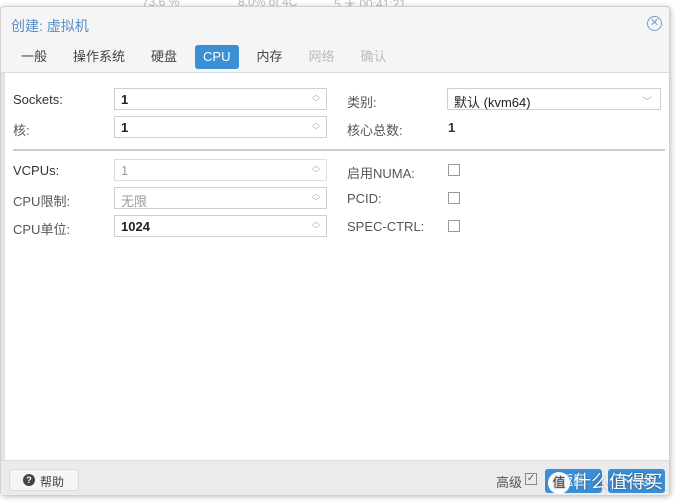 The width and height of the screenshot is (680, 502). I want to click on advanced-label: 高级, so click(509, 482).